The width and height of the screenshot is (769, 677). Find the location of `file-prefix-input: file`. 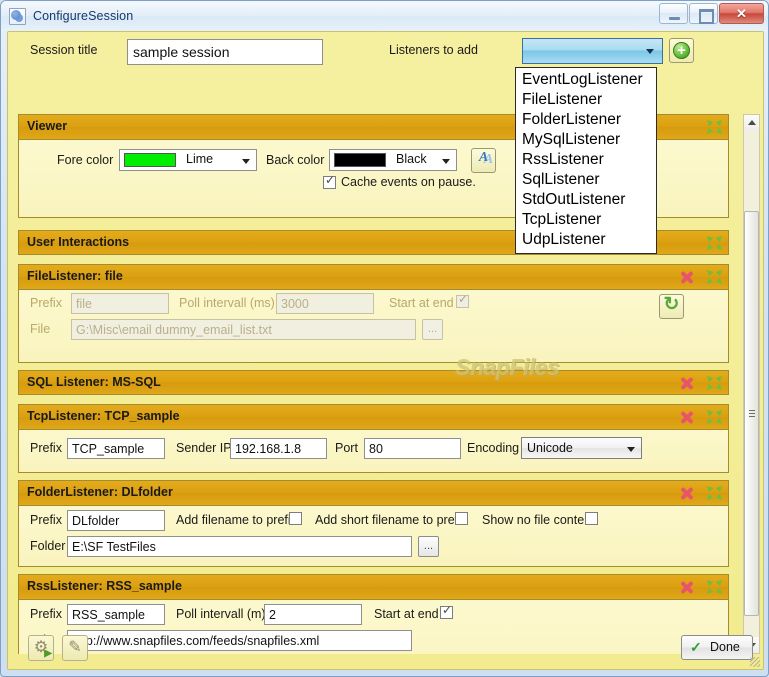

file-prefix-input: file is located at coordinates (120, 303).